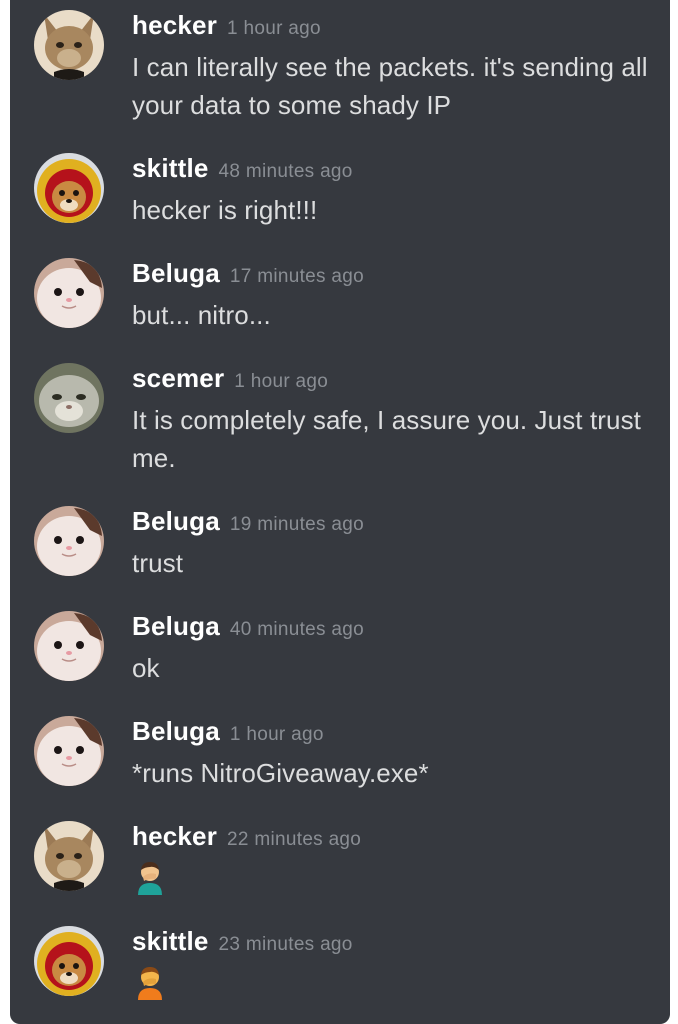 This screenshot has width=678, height=1024. I want to click on message-text: hecker is right!!!, so click(225, 210).